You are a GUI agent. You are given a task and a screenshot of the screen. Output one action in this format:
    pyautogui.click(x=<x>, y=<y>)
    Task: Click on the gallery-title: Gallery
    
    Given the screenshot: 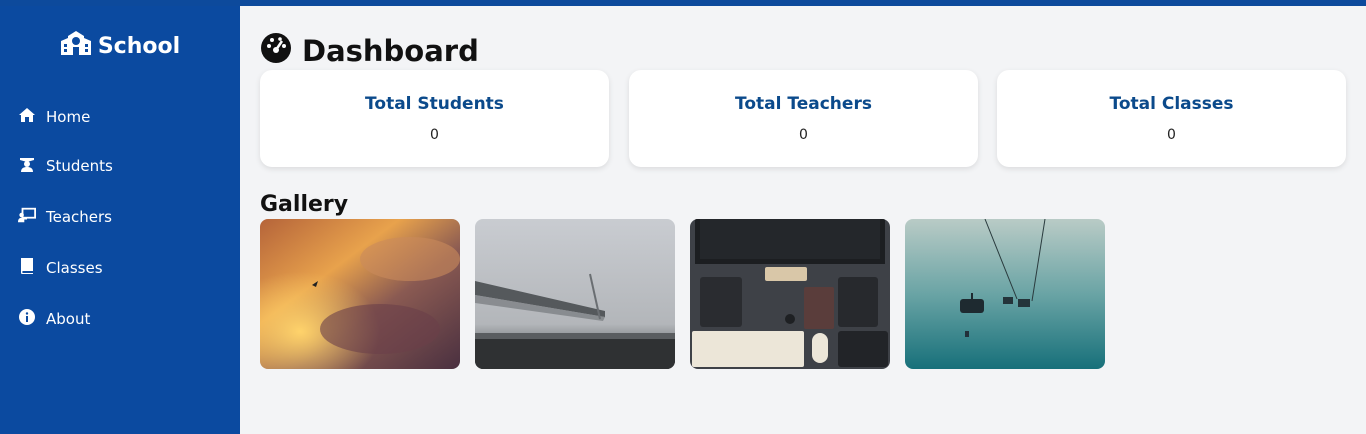 What is the action you would take?
    pyautogui.click(x=304, y=204)
    